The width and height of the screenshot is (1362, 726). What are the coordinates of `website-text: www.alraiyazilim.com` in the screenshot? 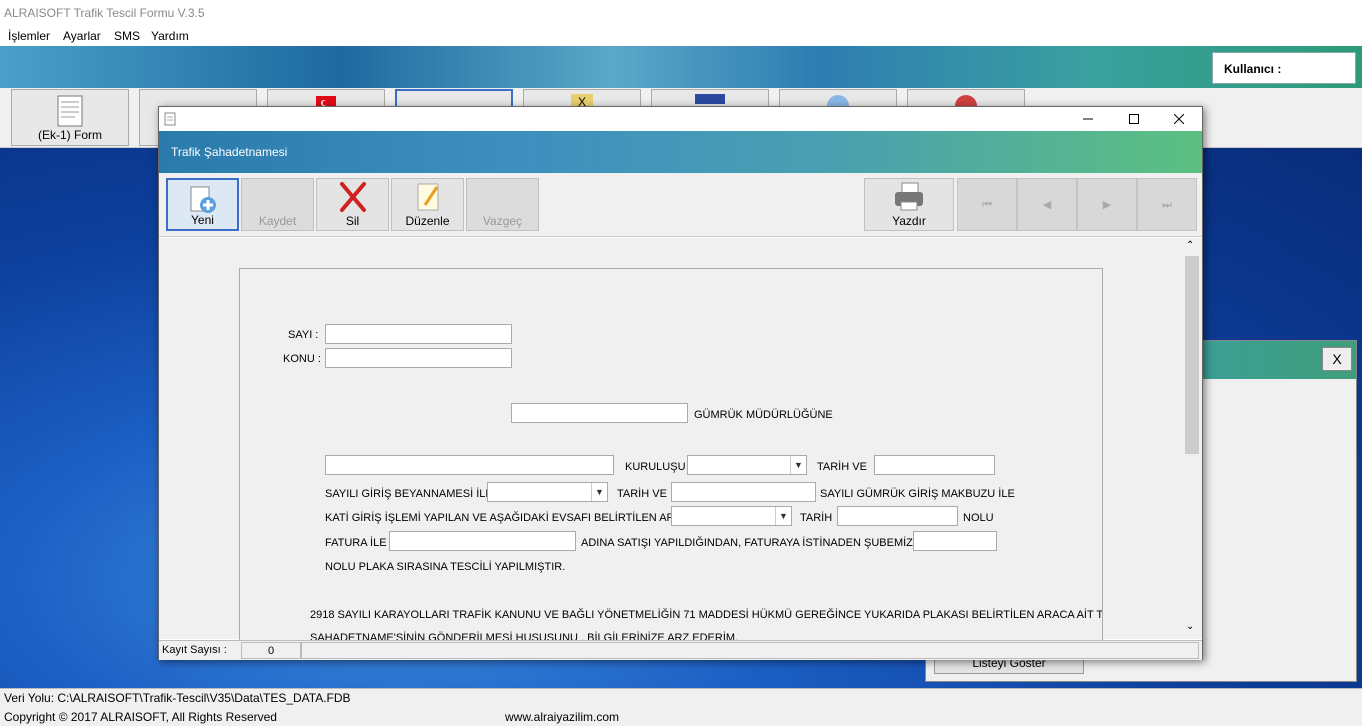 It's located at (562, 717).